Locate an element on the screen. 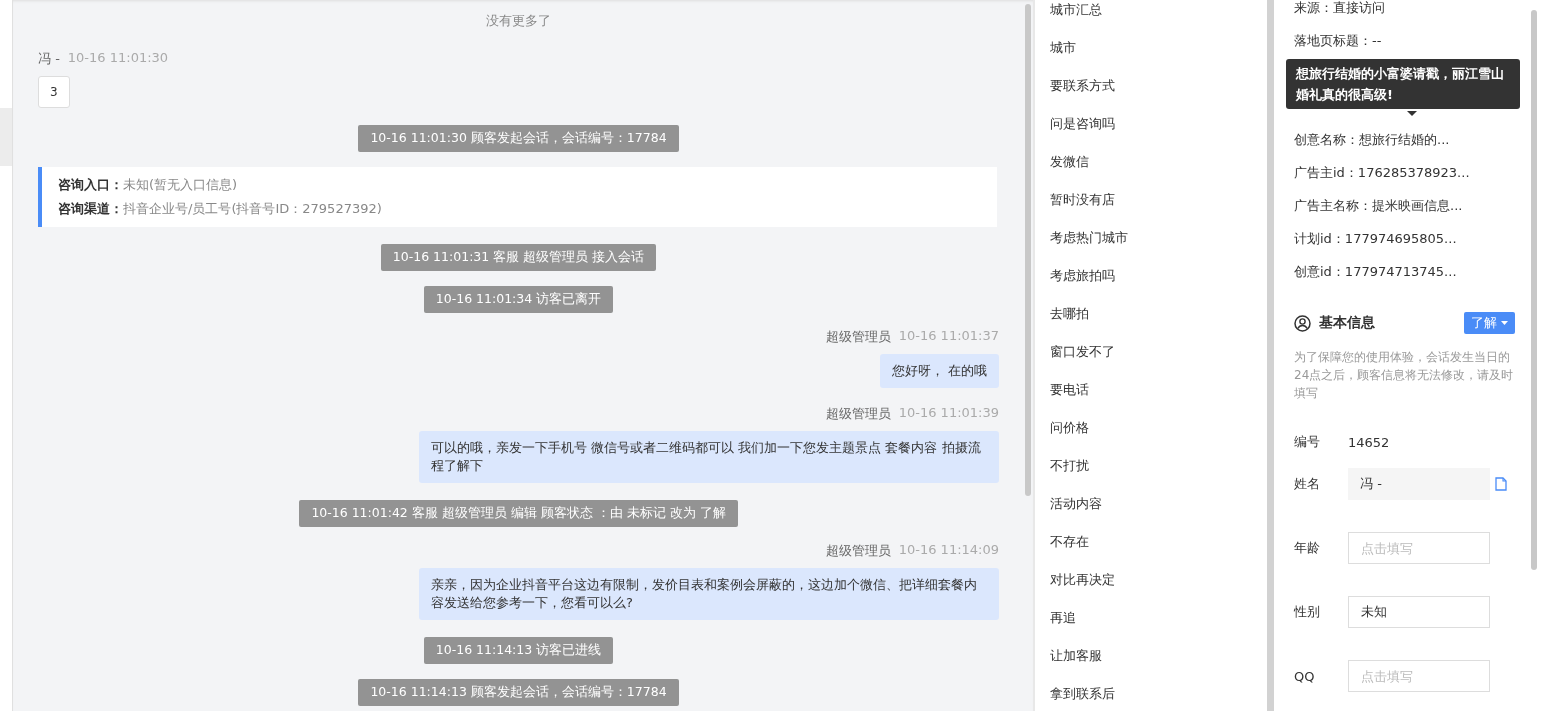 This screenshot has width=1541, height=711. agent-message: 可以的哦，亲发一下手机号 微信号或者二维码都可以 我们加一下您发主题景点 套餐内容 拍摄流程了解下 is located at coordinates (709, 457).